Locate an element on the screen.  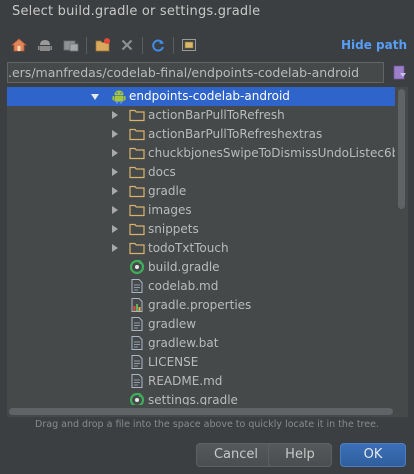
tree-row: chuckbjonesSwipeToDismissUndoListec6b1 is located at coordinates (207, 153).